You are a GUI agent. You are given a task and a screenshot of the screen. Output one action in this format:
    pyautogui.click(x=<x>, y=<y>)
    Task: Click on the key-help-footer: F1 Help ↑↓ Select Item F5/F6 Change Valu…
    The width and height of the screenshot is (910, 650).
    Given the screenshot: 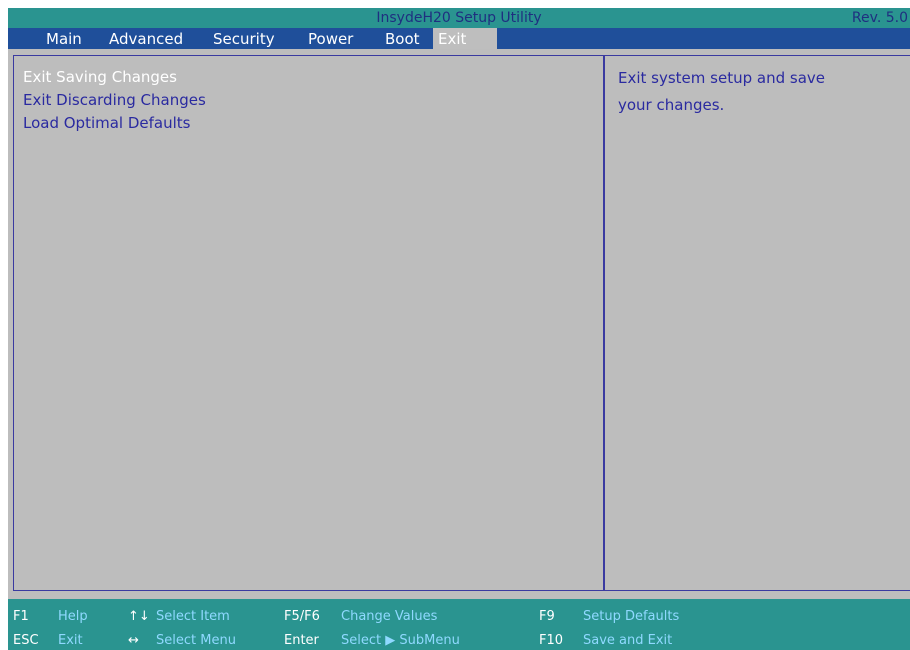 What is the action you would take?
    pyautogui.click(x=459, y=624)
    